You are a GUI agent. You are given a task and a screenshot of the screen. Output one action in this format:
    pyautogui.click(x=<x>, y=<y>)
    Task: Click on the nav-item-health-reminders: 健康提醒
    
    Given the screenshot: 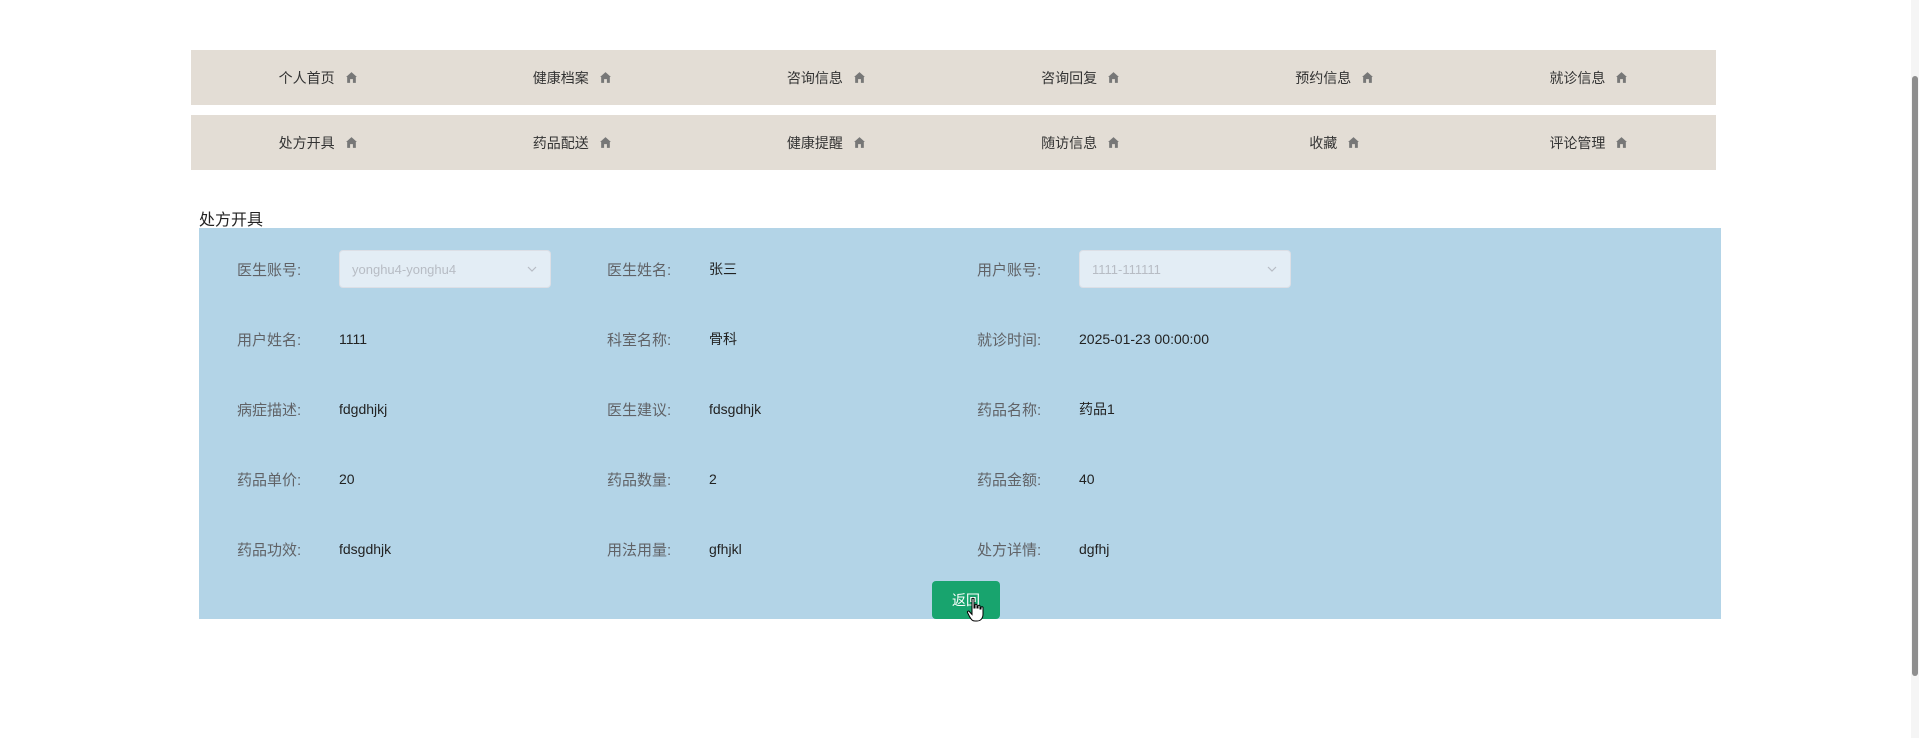 What is the action you would take?
    pyautogui.click(x=826, y=143)
    